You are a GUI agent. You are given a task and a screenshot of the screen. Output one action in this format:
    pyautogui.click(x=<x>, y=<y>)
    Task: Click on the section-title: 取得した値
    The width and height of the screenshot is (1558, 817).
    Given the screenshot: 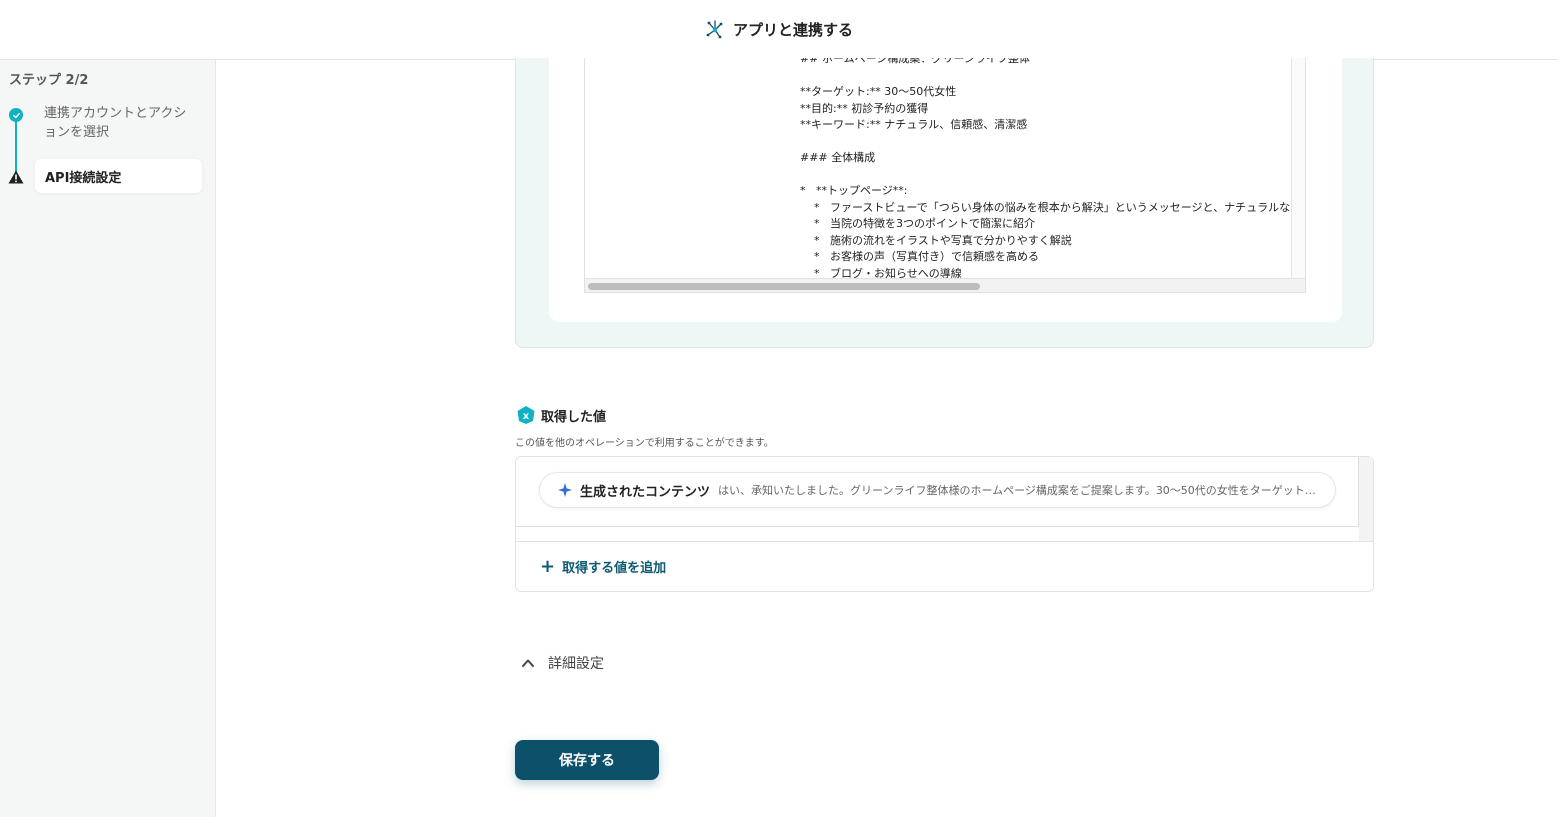 What is the action you would take?
    pyautogui.click(x=574, y=417)
    